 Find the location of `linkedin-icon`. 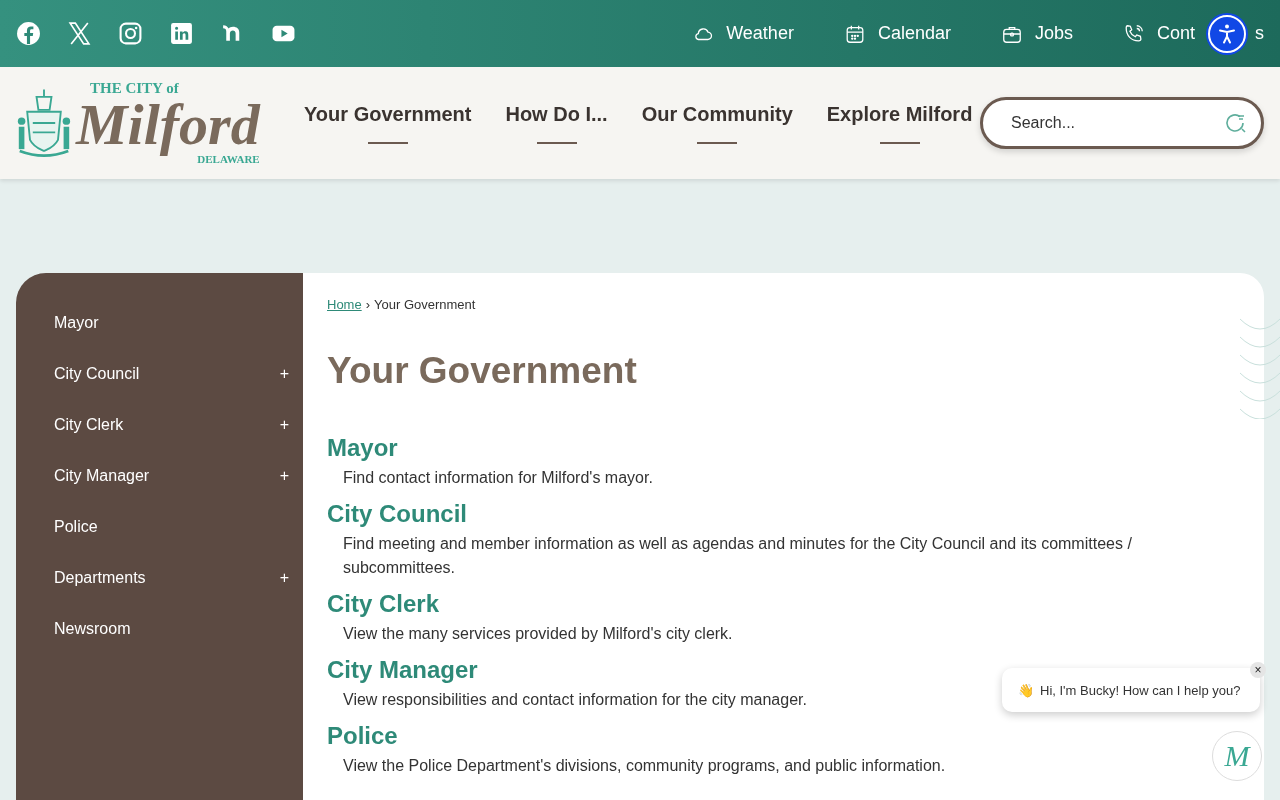

linkedin-icon is located at coordinates (181, 33).